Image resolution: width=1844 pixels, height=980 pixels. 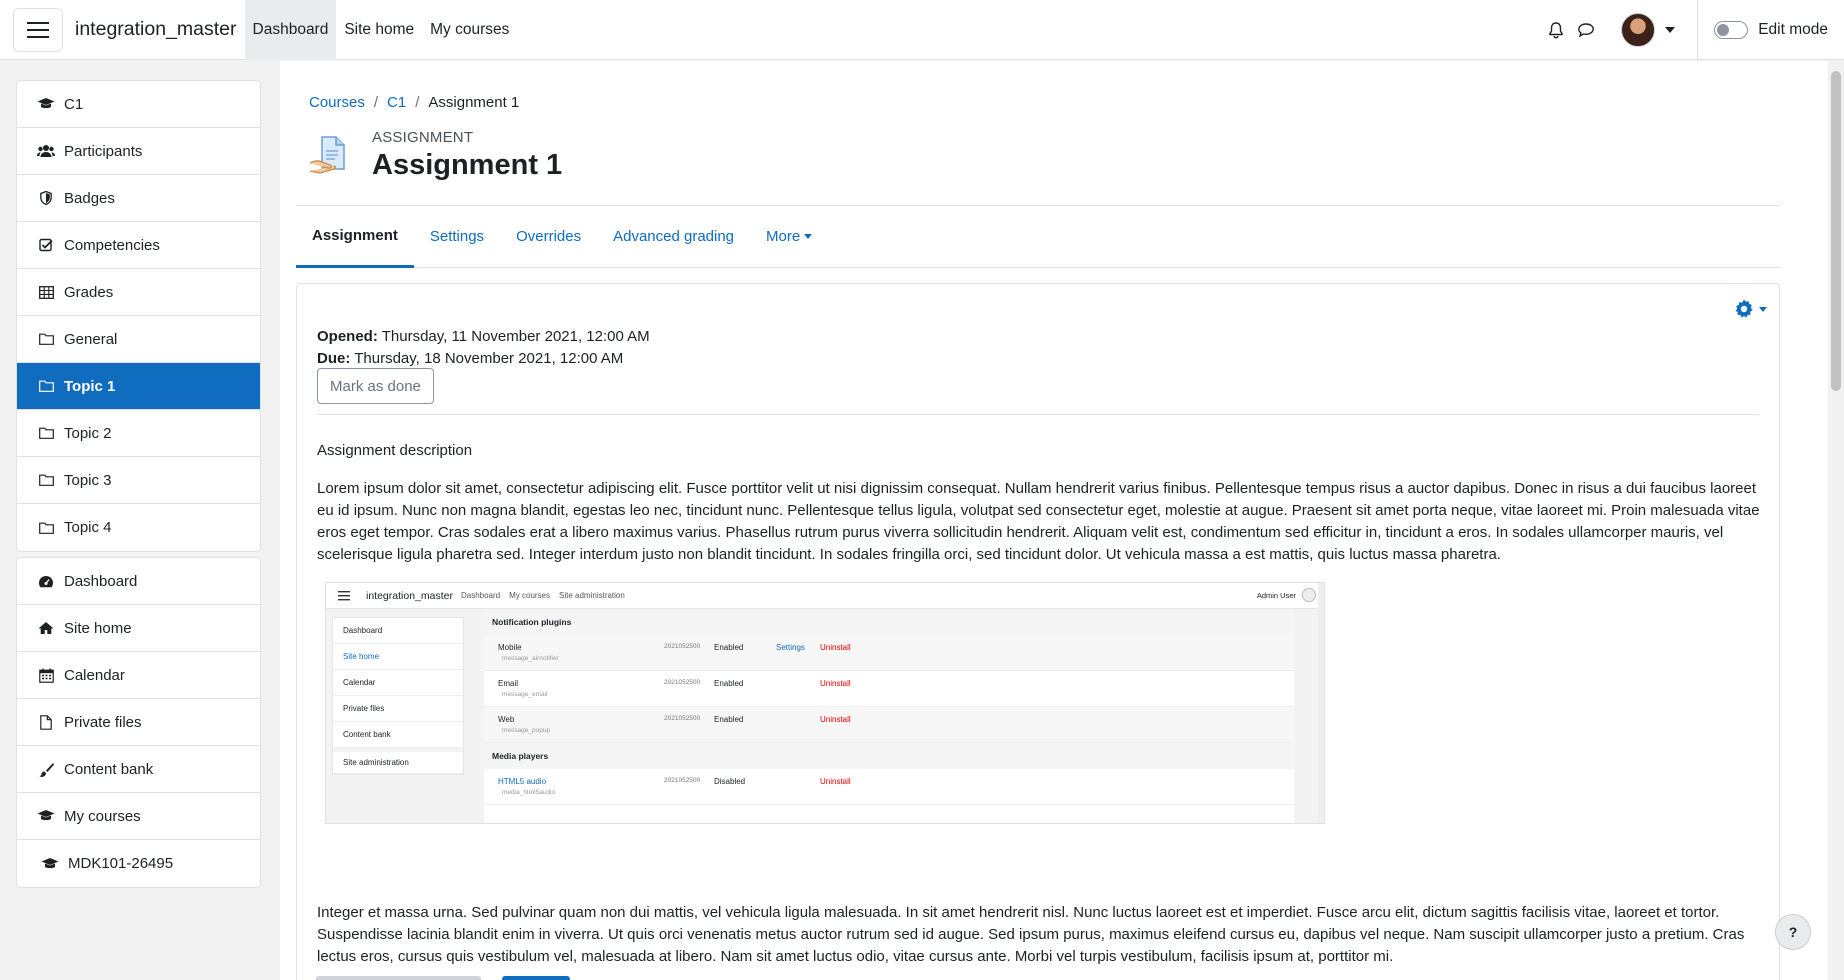 What do you see at coordinates (469, 30) in the screenshot?
I see `nav-my-courses: My courses` at bounding box center [469, 30].